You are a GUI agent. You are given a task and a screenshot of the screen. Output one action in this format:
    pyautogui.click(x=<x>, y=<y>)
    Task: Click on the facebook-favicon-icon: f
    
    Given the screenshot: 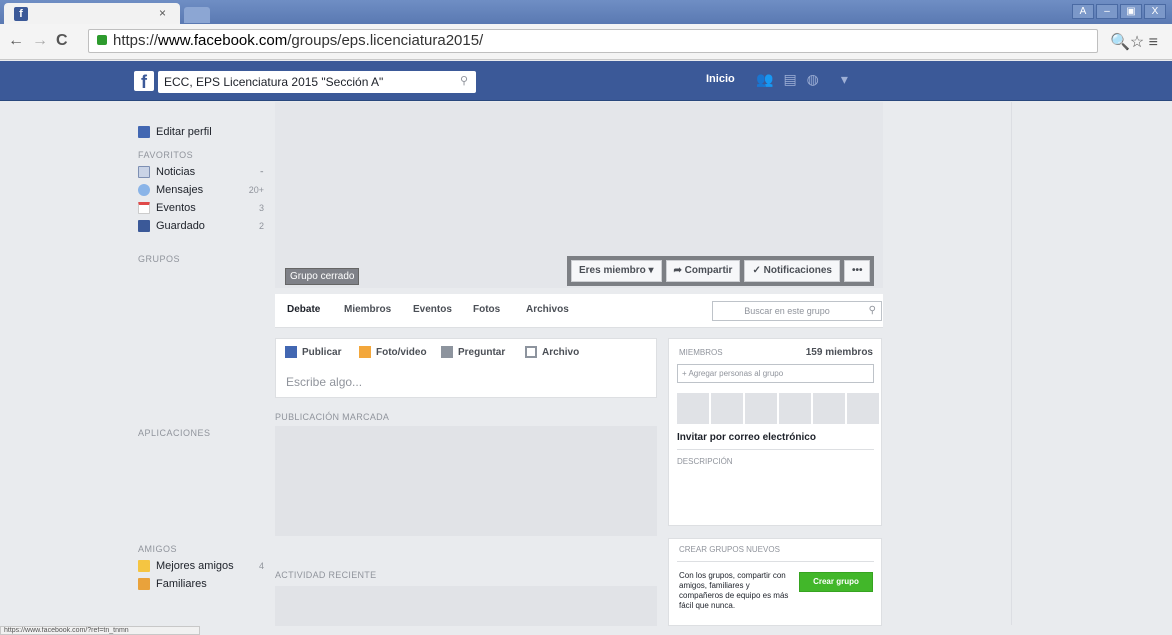 What is the action you would take?
    pyautogui.click(x=21, y=14)
    